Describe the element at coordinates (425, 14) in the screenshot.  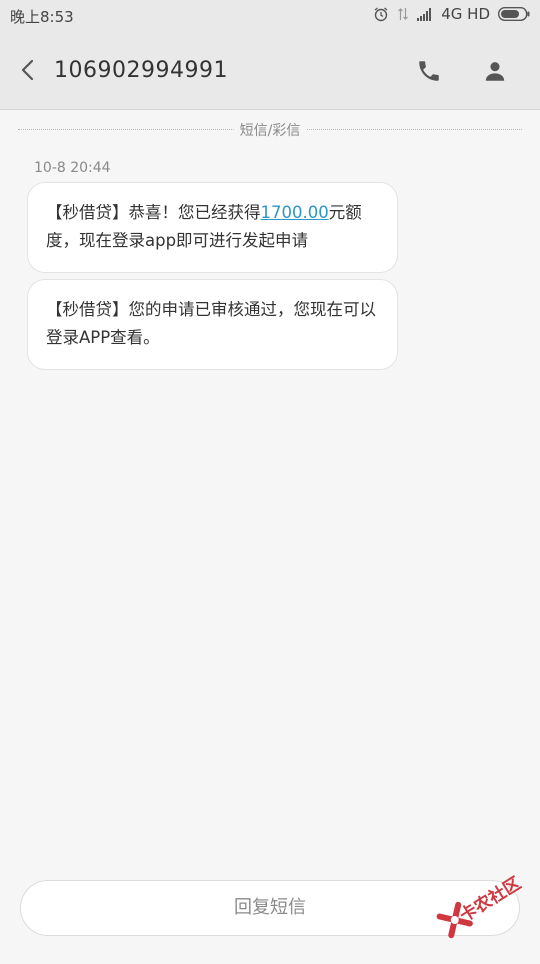
I see `signal-icon` at that location.